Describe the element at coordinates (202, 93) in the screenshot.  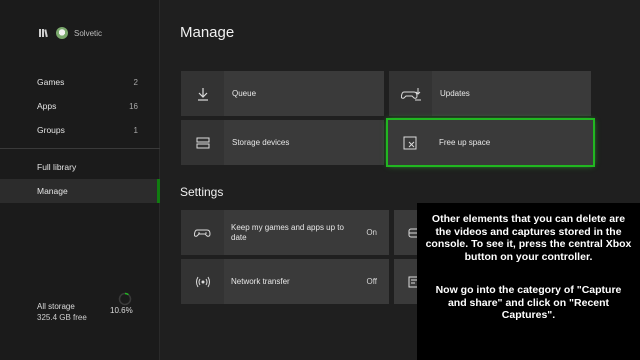
I see `download-icon` at that location.